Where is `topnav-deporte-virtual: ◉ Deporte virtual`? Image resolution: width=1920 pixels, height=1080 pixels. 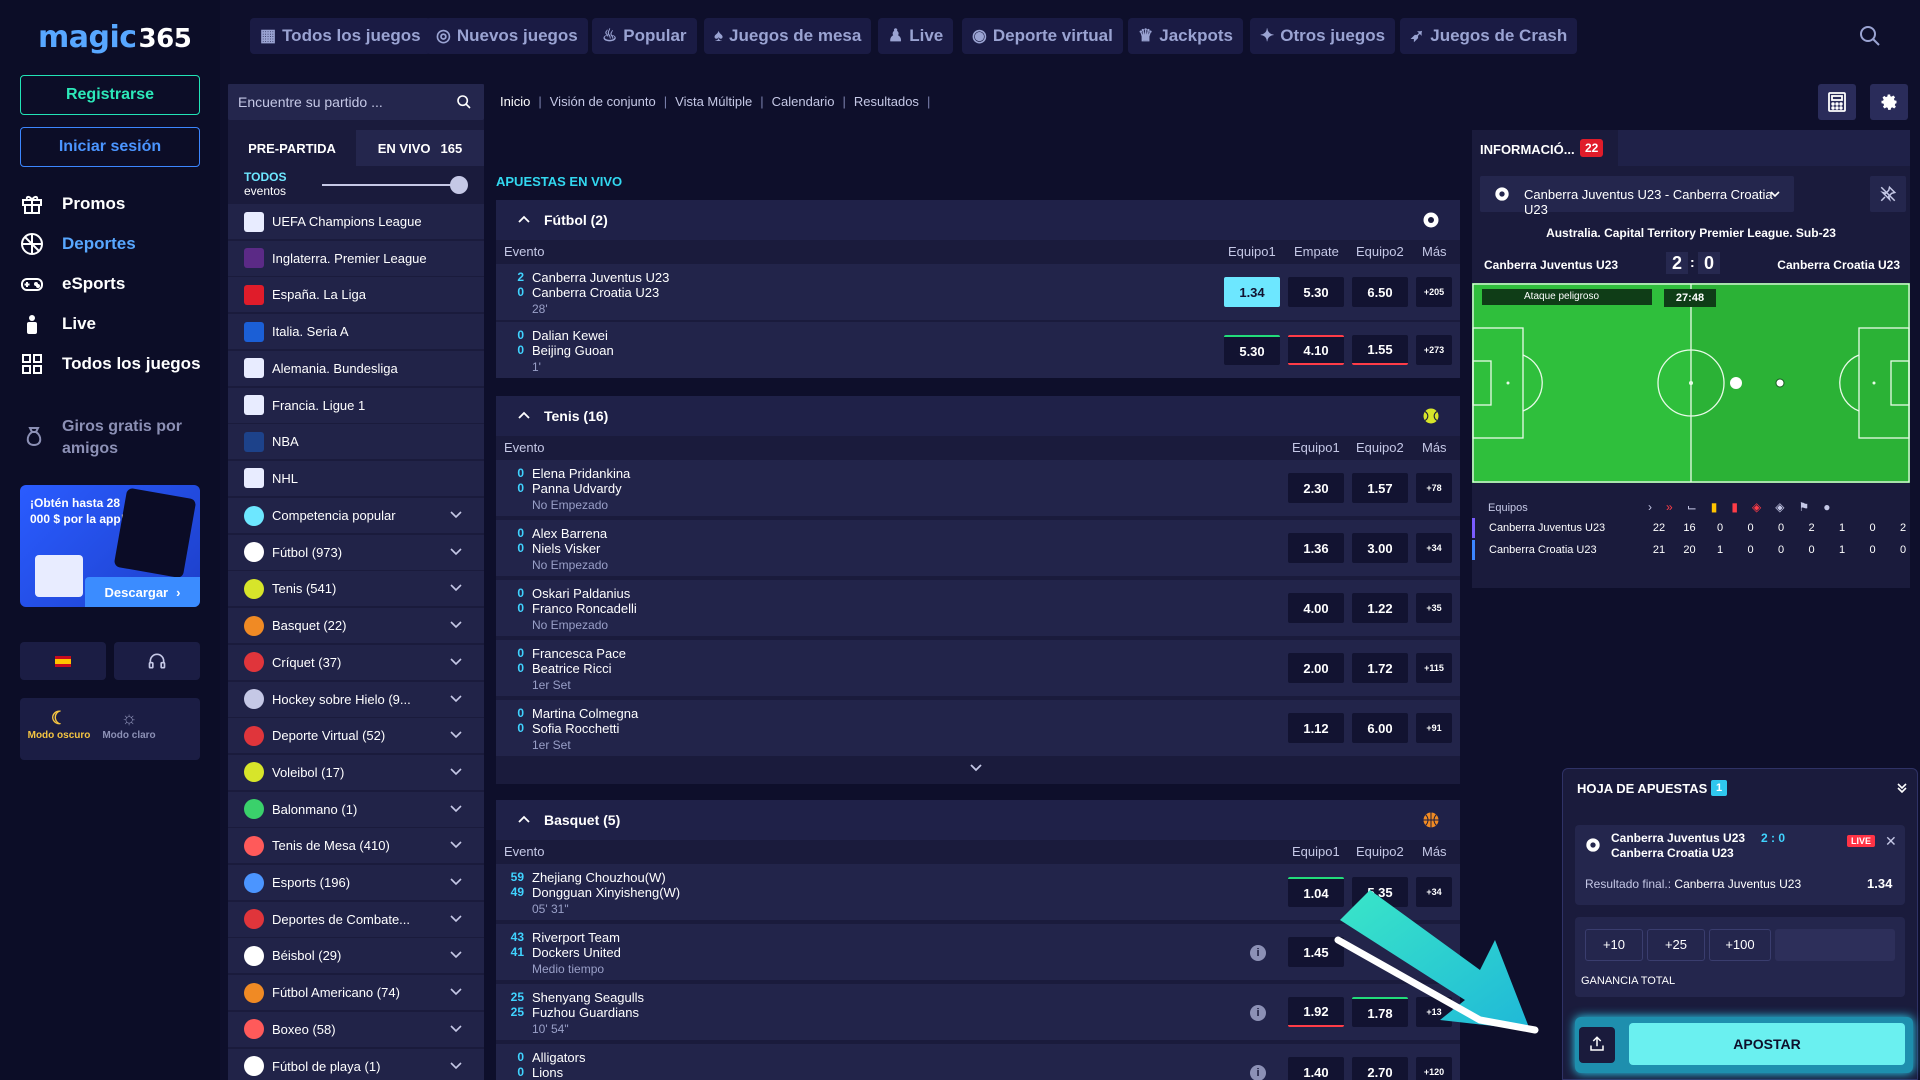
topnav-deporte-virtual: ◉ Deporte virtual is located at coordinates (1042, 36).